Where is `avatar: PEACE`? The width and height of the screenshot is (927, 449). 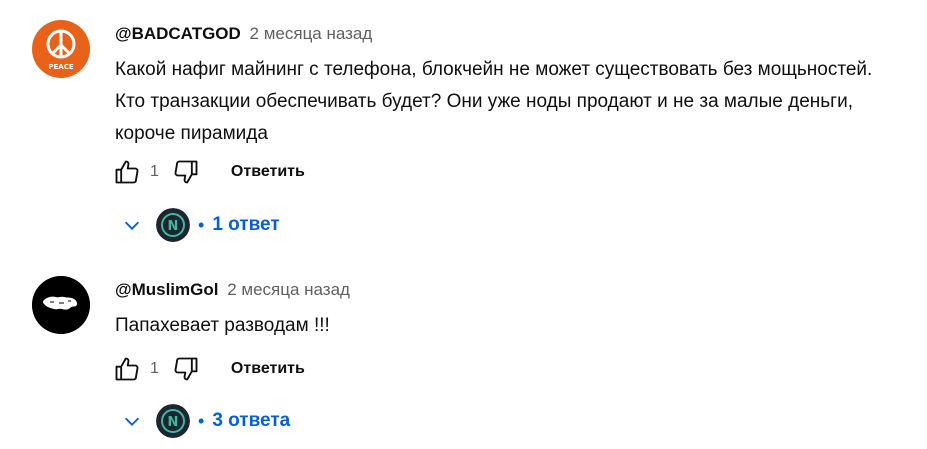 avatar: PEACE is located at coordinates (61, 49).